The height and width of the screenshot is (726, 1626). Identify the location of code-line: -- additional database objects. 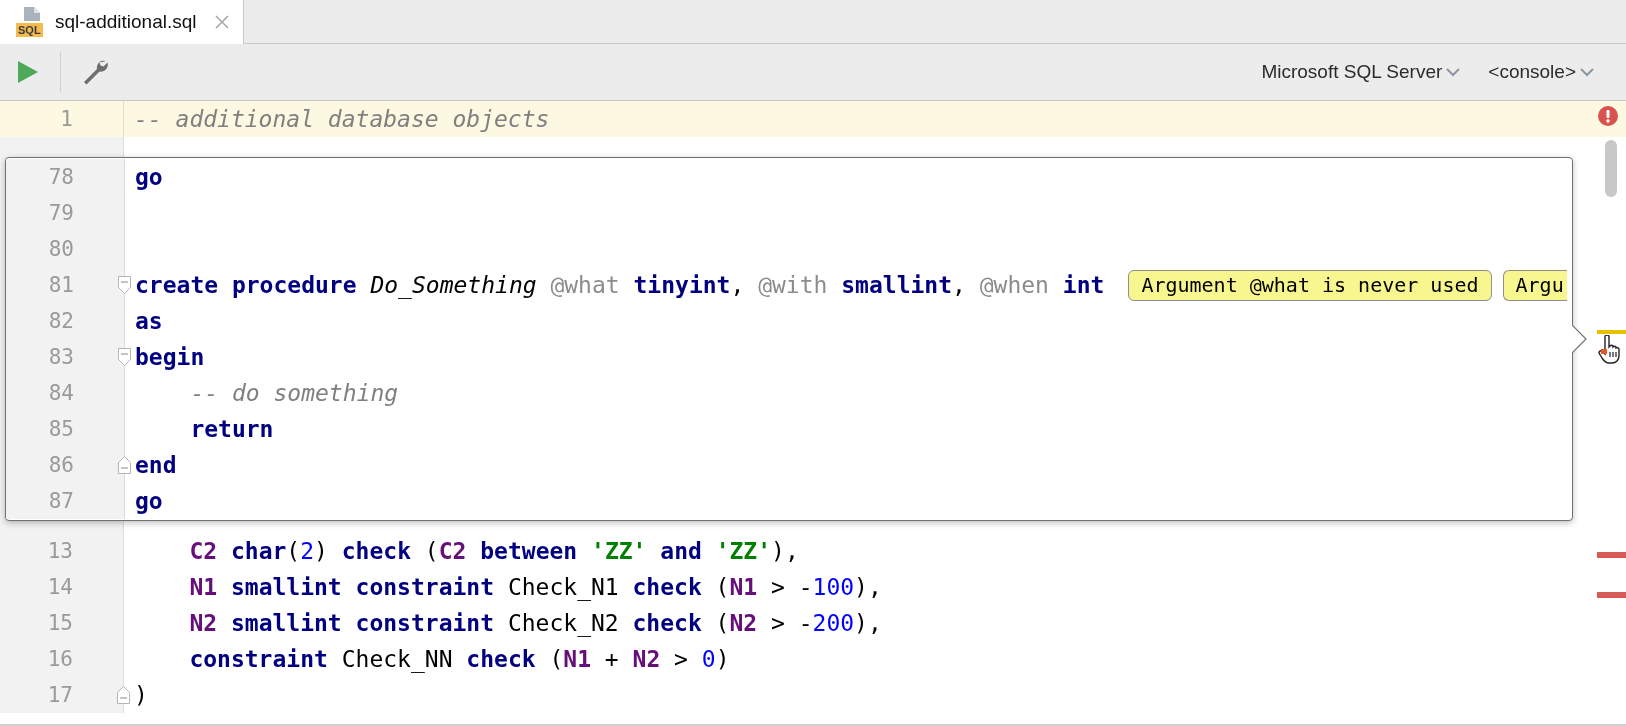
(341, 119).